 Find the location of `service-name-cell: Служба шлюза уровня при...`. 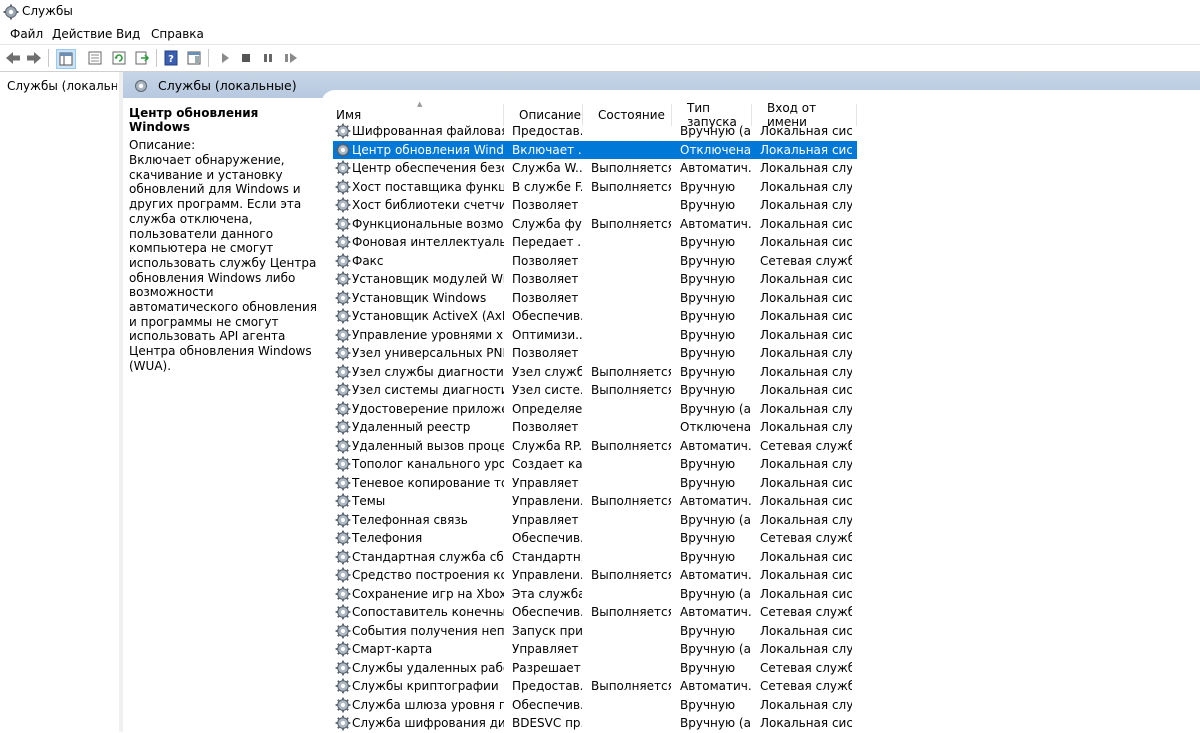

service-name-cell: Служба шлюза уровня при... is located at coordinates (428, 704).